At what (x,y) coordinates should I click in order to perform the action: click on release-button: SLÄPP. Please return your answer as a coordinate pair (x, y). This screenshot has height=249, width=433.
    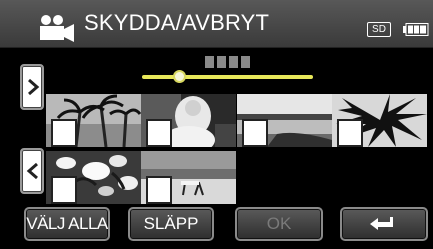
    Looking at the image, I should click on (171, 224).